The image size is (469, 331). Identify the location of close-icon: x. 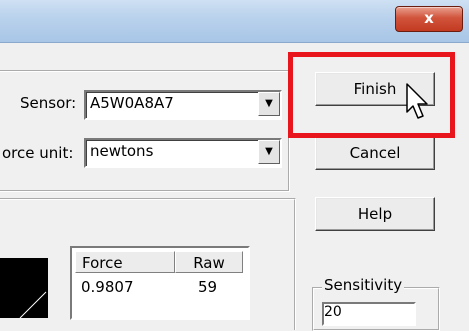
(429, 18).